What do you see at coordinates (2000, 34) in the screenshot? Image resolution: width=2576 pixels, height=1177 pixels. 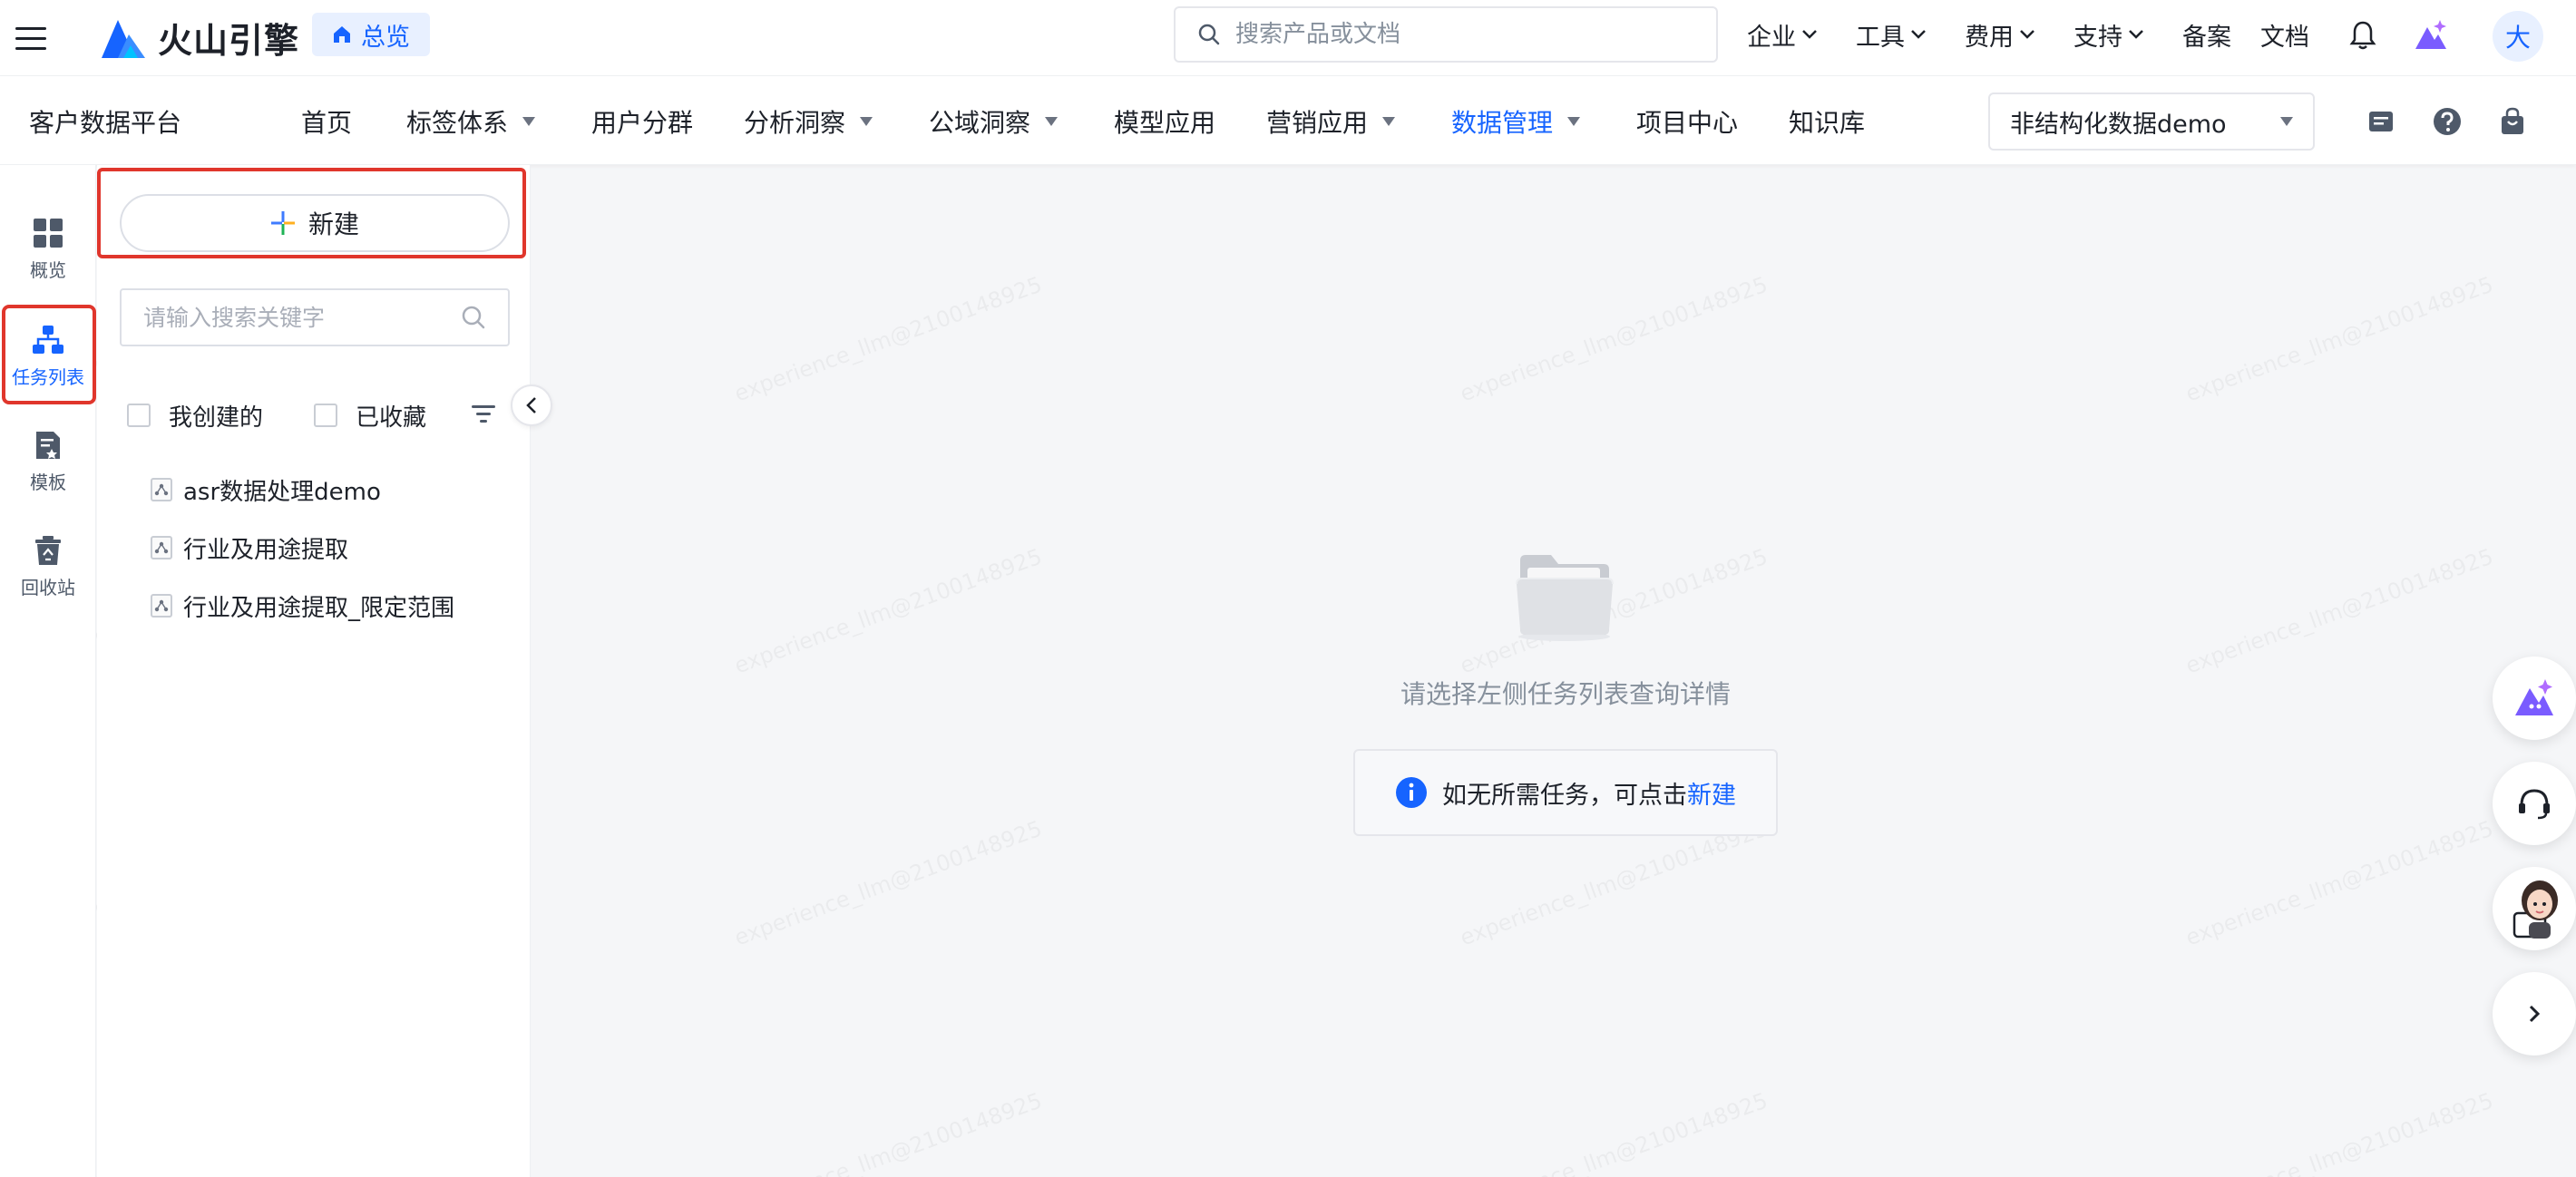 I see `menu-billing: 费用` at bounding box center [2000, 34].